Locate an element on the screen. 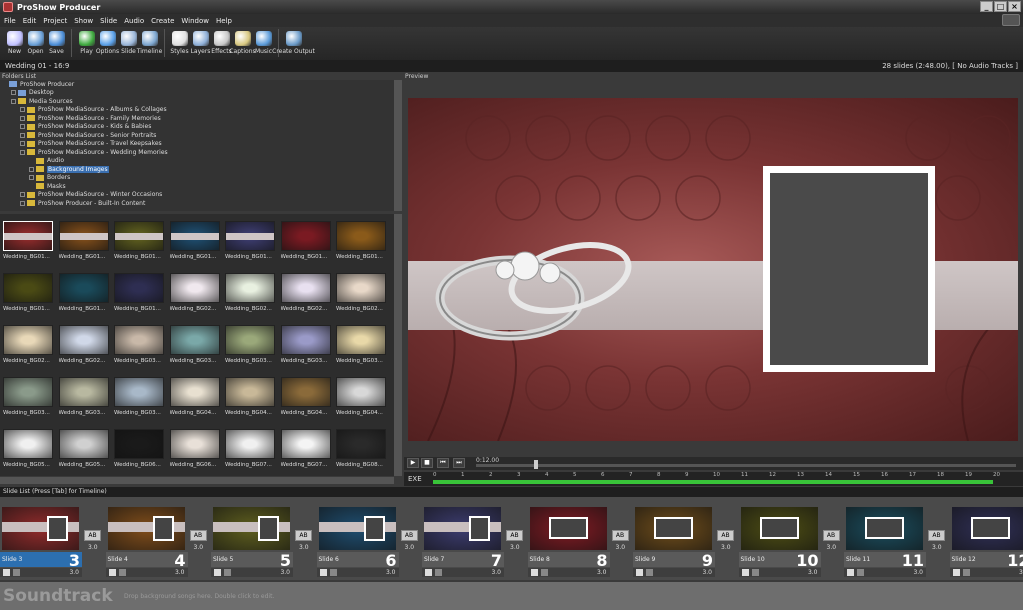 This screenshot has width=1023, height=610. folder-row: Background Images is located at coordinates (201, 169).